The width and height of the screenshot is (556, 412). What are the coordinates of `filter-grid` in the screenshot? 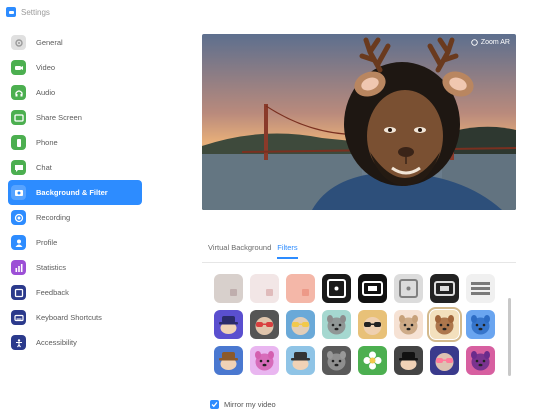 It's located at (358, 324).